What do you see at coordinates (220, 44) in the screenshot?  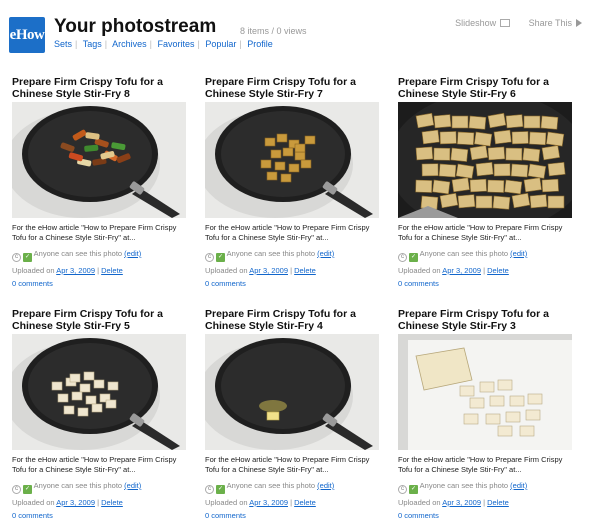 I see `nav-popular: Popular` at bounding box center [220, 44].